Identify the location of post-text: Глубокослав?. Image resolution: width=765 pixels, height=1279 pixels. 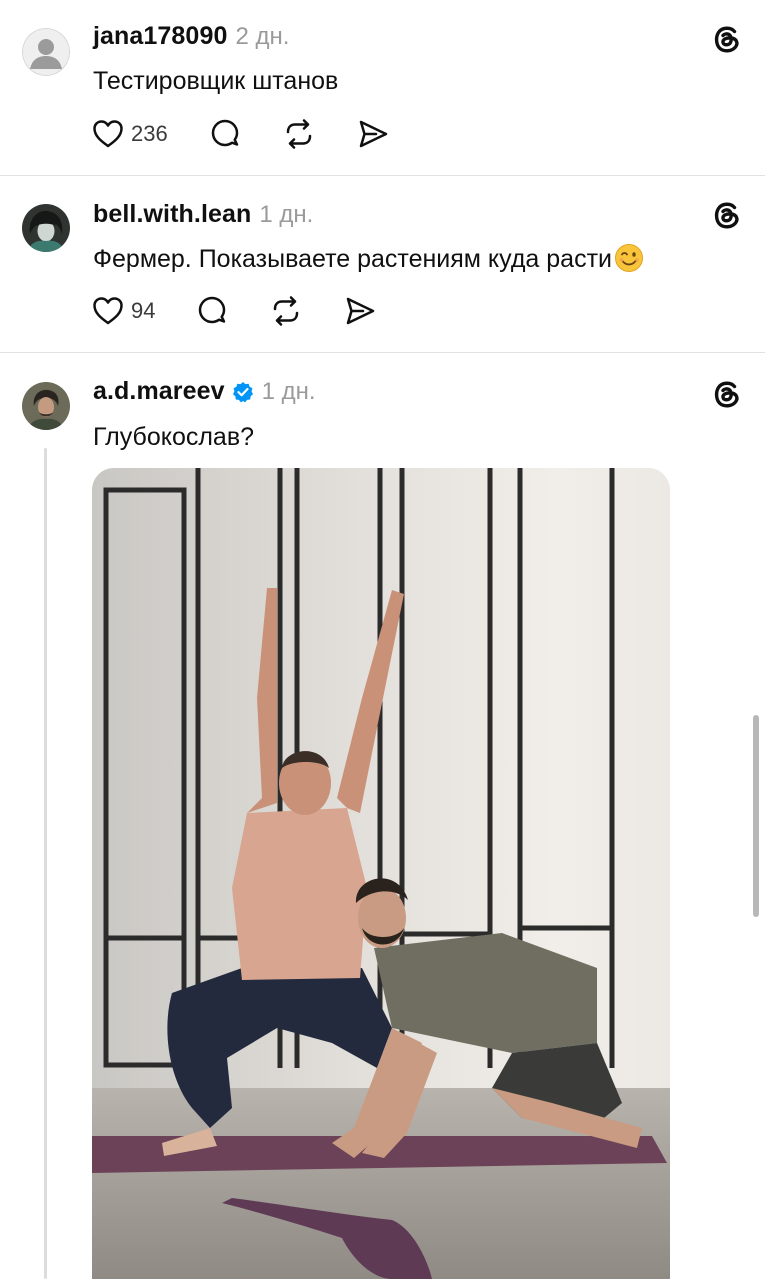
(174, 437).